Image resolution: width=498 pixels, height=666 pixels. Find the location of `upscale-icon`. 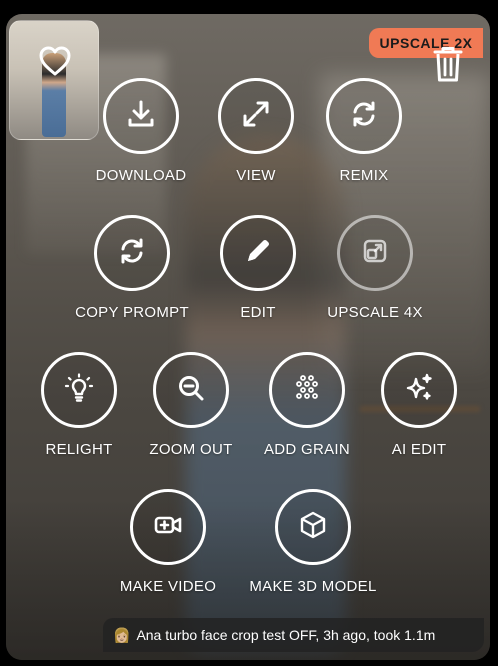

upscale-icon is located at coordinates (375, 253).